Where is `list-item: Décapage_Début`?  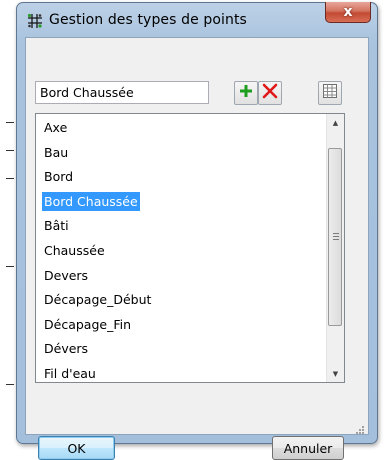 list-item: Décapage_Début is located at coordinates (97, 299).